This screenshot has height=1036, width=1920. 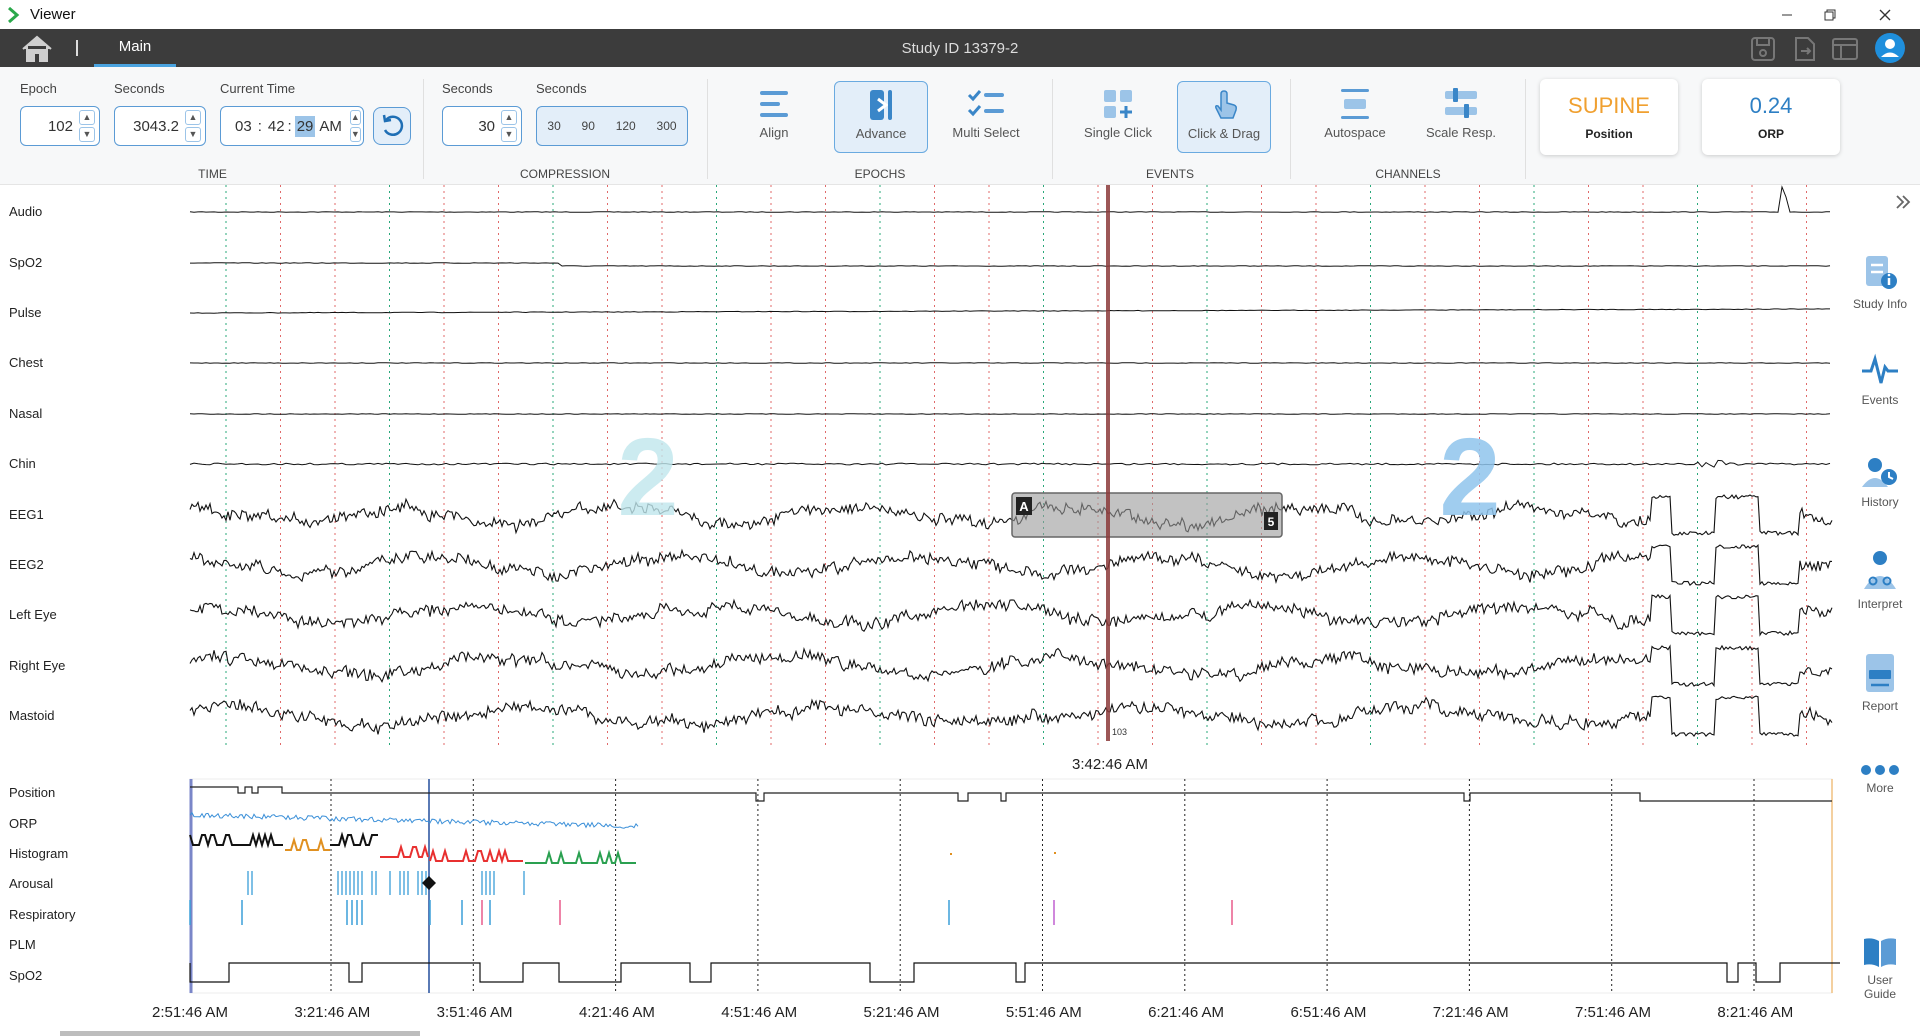 I want to click on epoch-input: 102 ▲ ▼, so click(x=60, y=126).